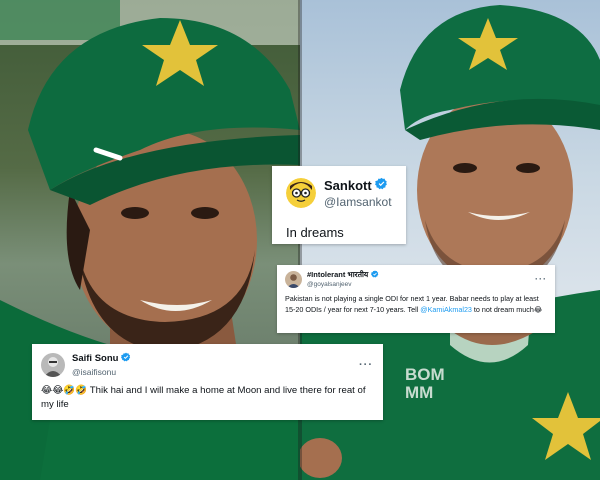 Image resolution: width=600 pixels, height=480 pixels. Describe the element at coordinates (416, 279) in the screenshot. I see `tweet-header: #Intolerant भारतीय @goyalsanjeev ···` at that location.